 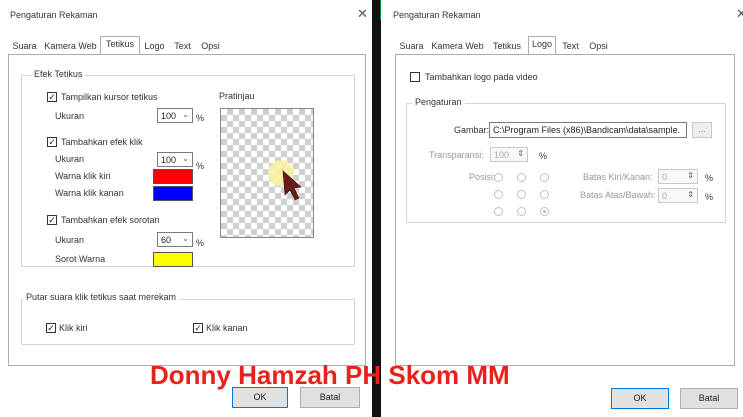 What do you see at coordinates (198, 328) in the screenshot?
I see `right-click-sound-checkbox: ✓` at bounding box center [198, 328].